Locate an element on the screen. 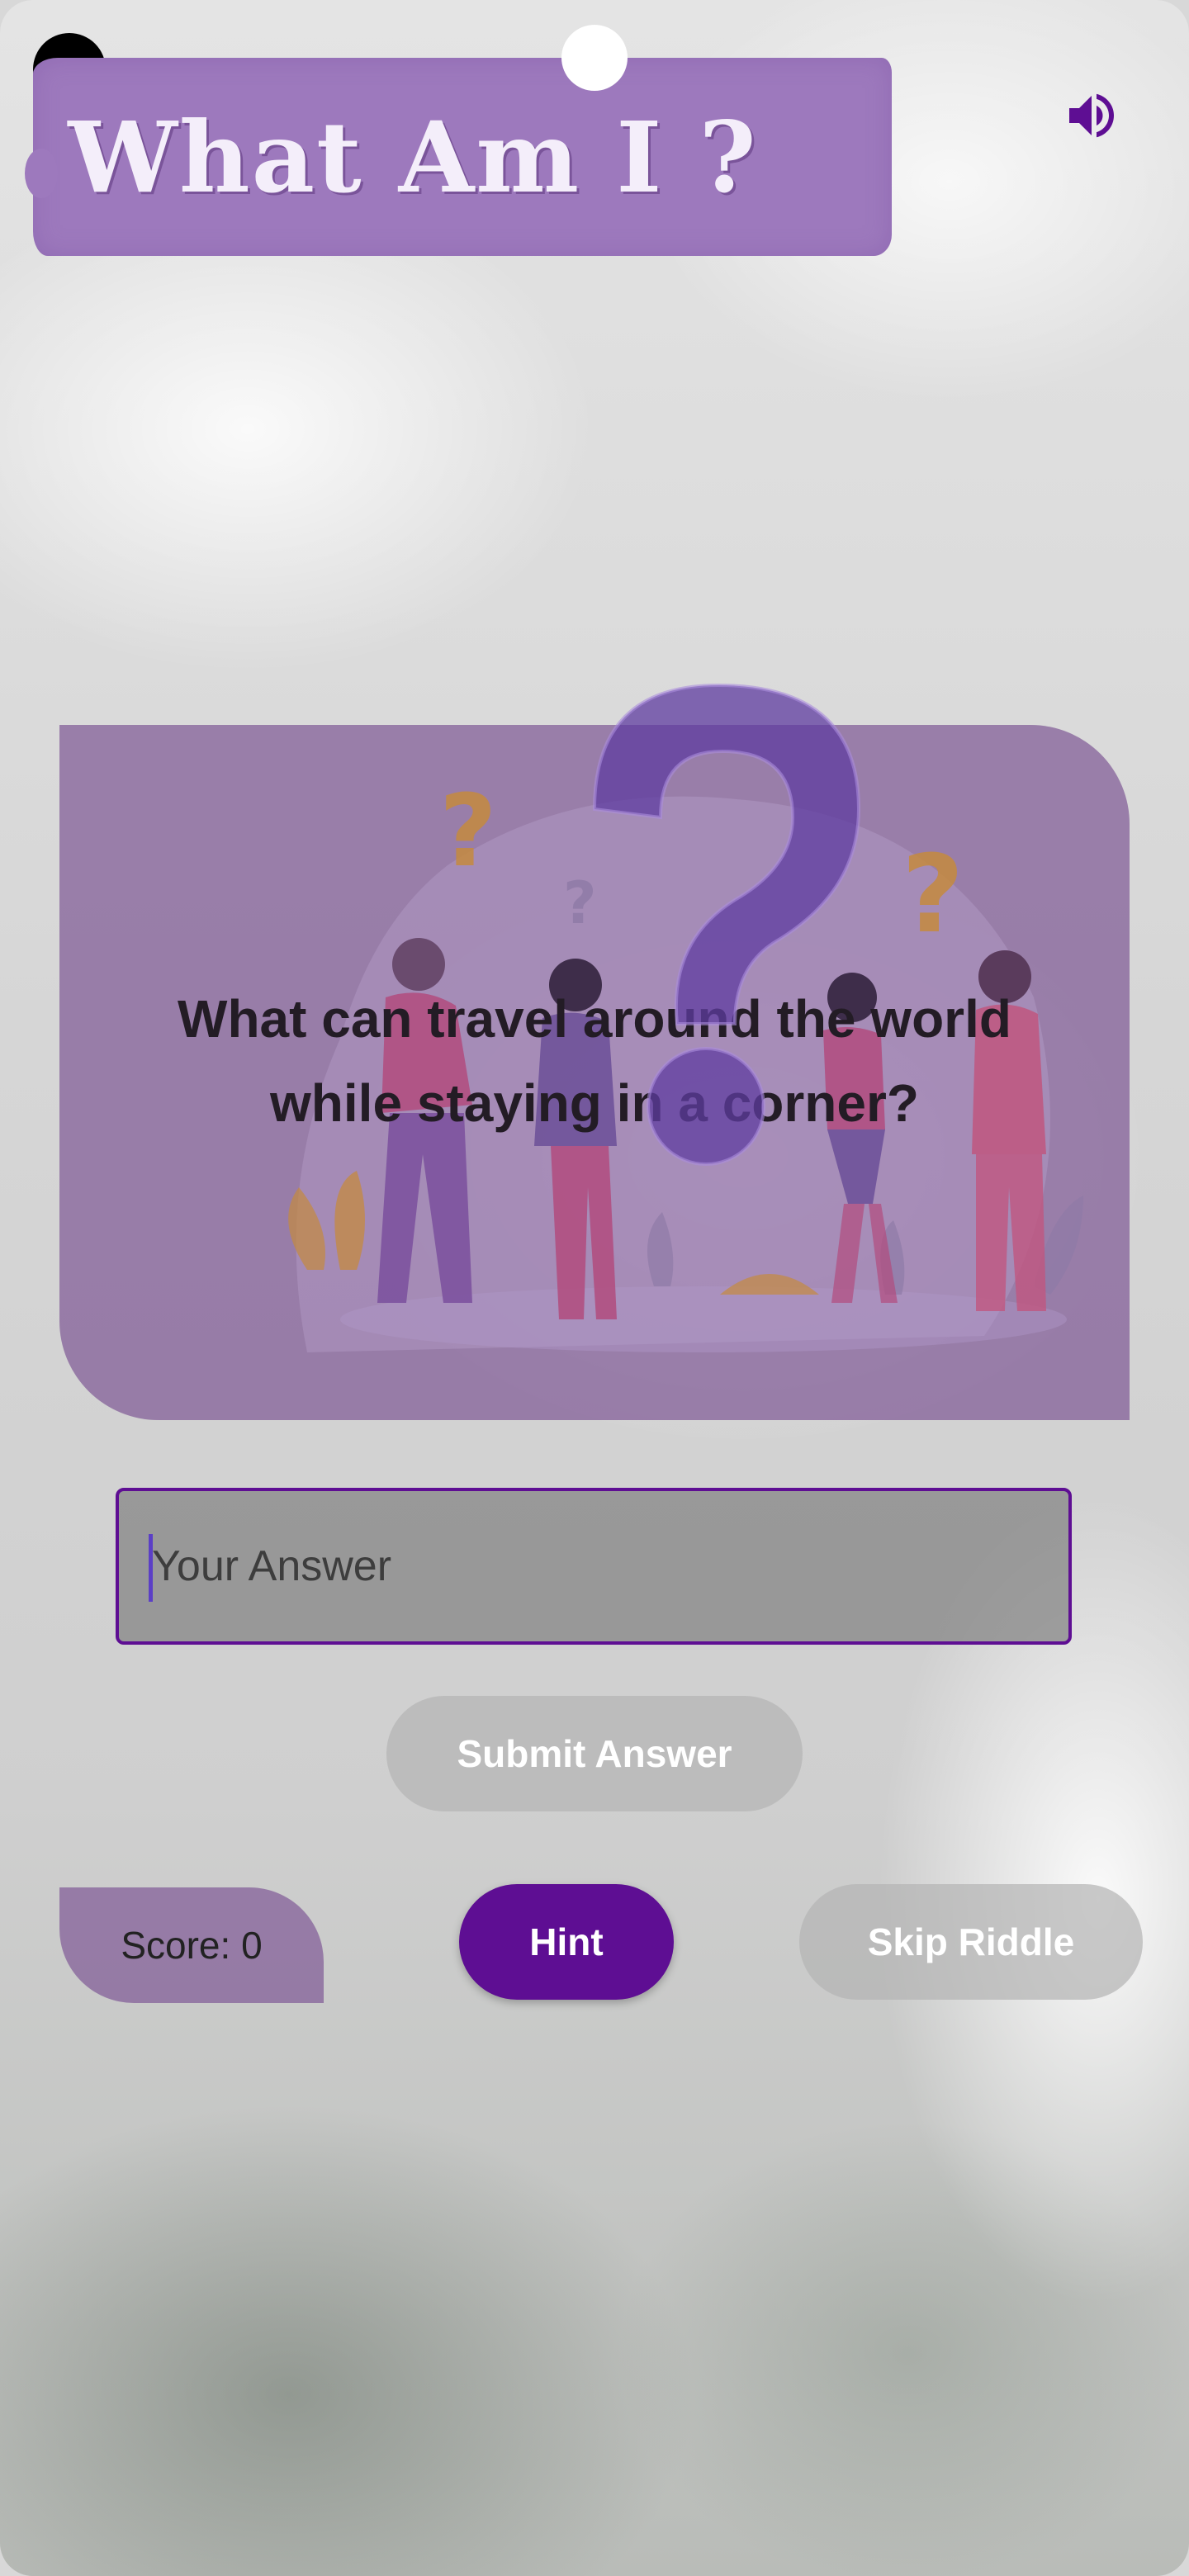 This screenshot has width=1189, height=2576. score-label: Score: 0 is located at coordinates (192, 1945).